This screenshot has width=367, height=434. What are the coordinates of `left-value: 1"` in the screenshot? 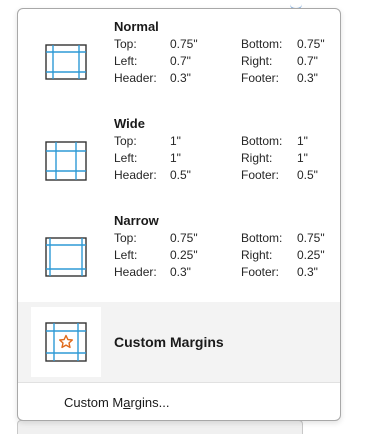 It's located at (175, 158).